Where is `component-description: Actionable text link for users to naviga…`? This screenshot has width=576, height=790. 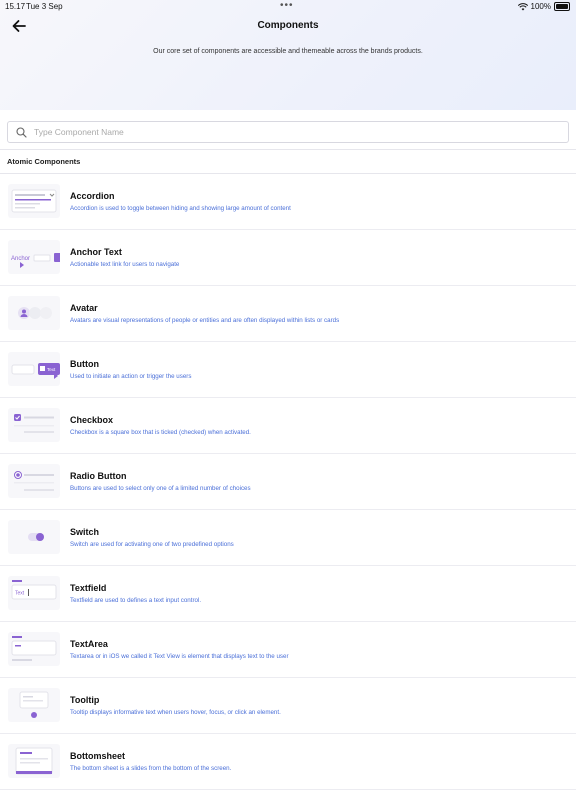
component-description: Actionable text link for users to naviga… is located at coordinates (125, 264).